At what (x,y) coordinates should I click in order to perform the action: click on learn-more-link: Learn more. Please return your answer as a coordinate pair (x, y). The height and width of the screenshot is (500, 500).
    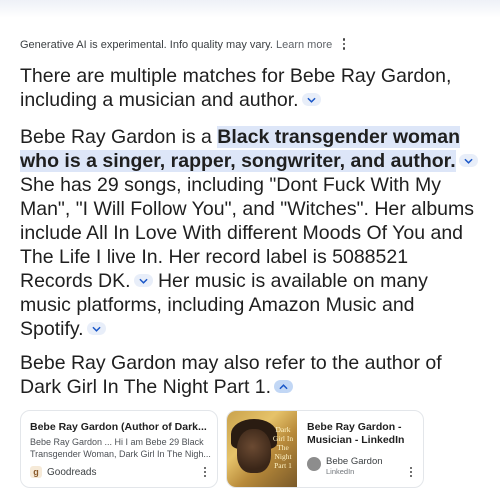
    Looking at the image, I should click on (304, 45).